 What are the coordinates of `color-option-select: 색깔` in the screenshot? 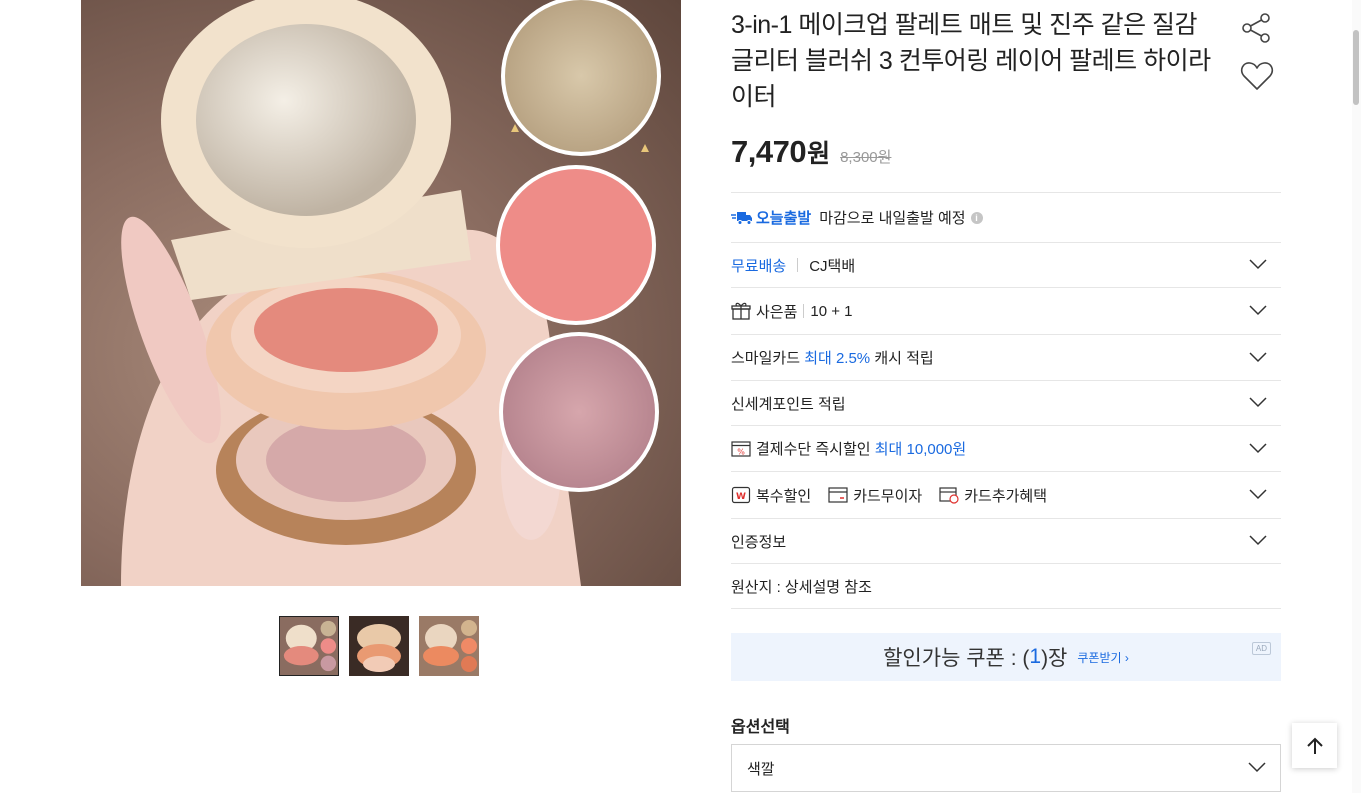 It's located at (1006, 768).